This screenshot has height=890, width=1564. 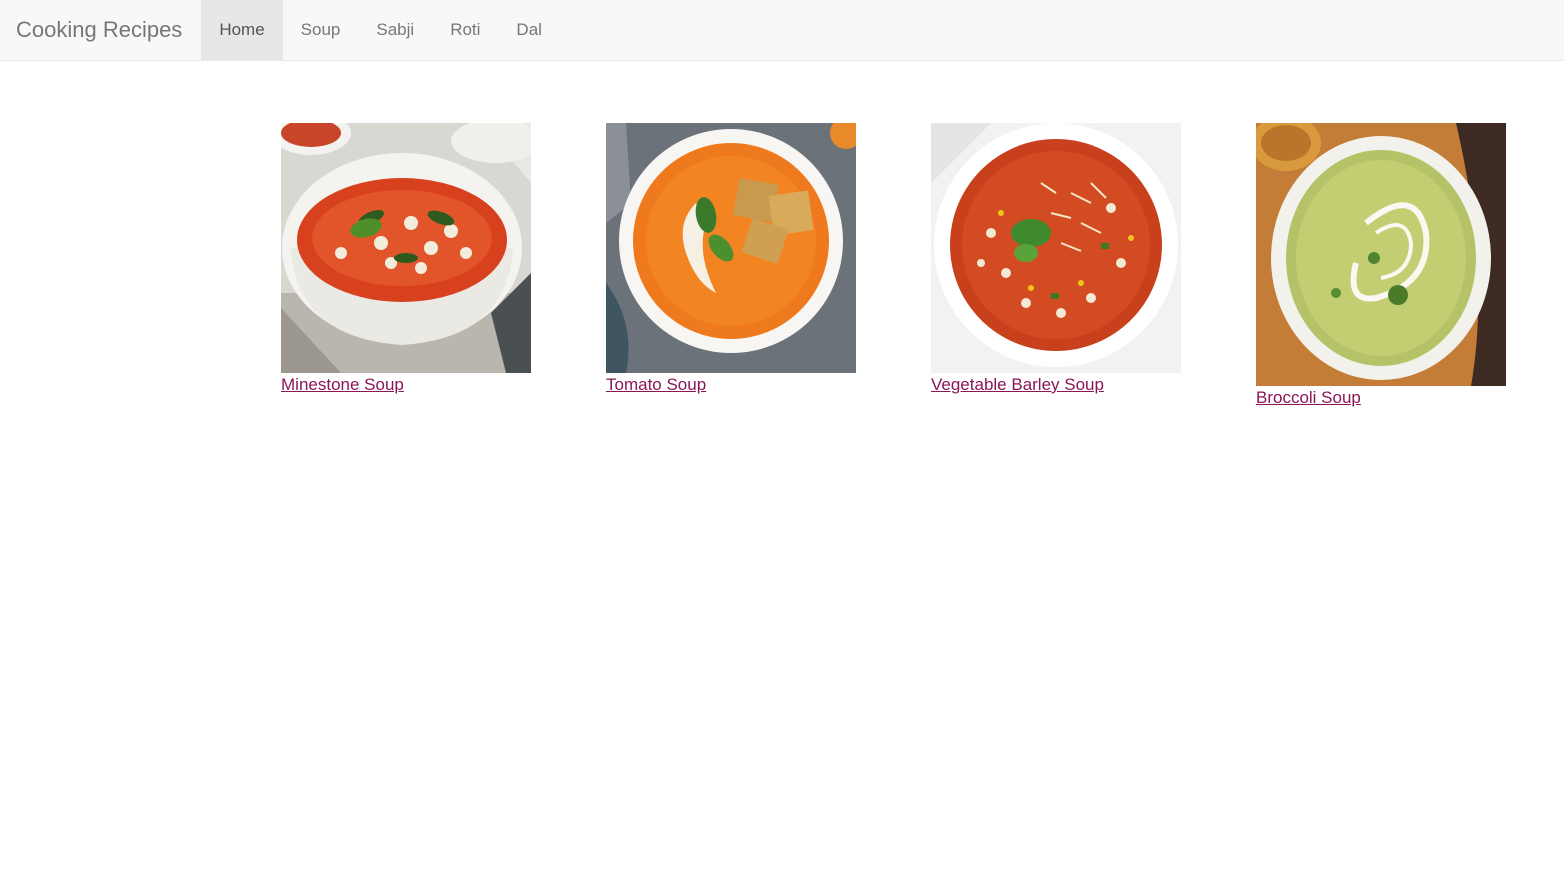 I want to click on minestrone-soup-image, so click(x=406, y=248).